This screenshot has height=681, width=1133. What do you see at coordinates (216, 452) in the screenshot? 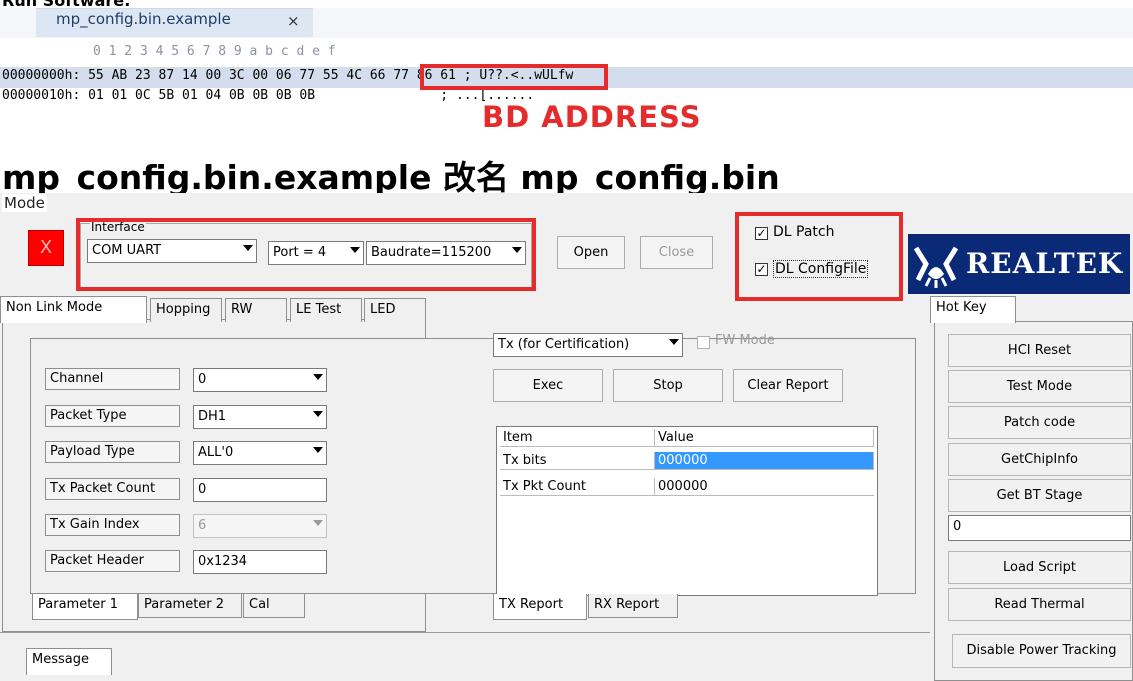
I see `payload-type-select-value: ALL'0` at bounding box center [216, 452].